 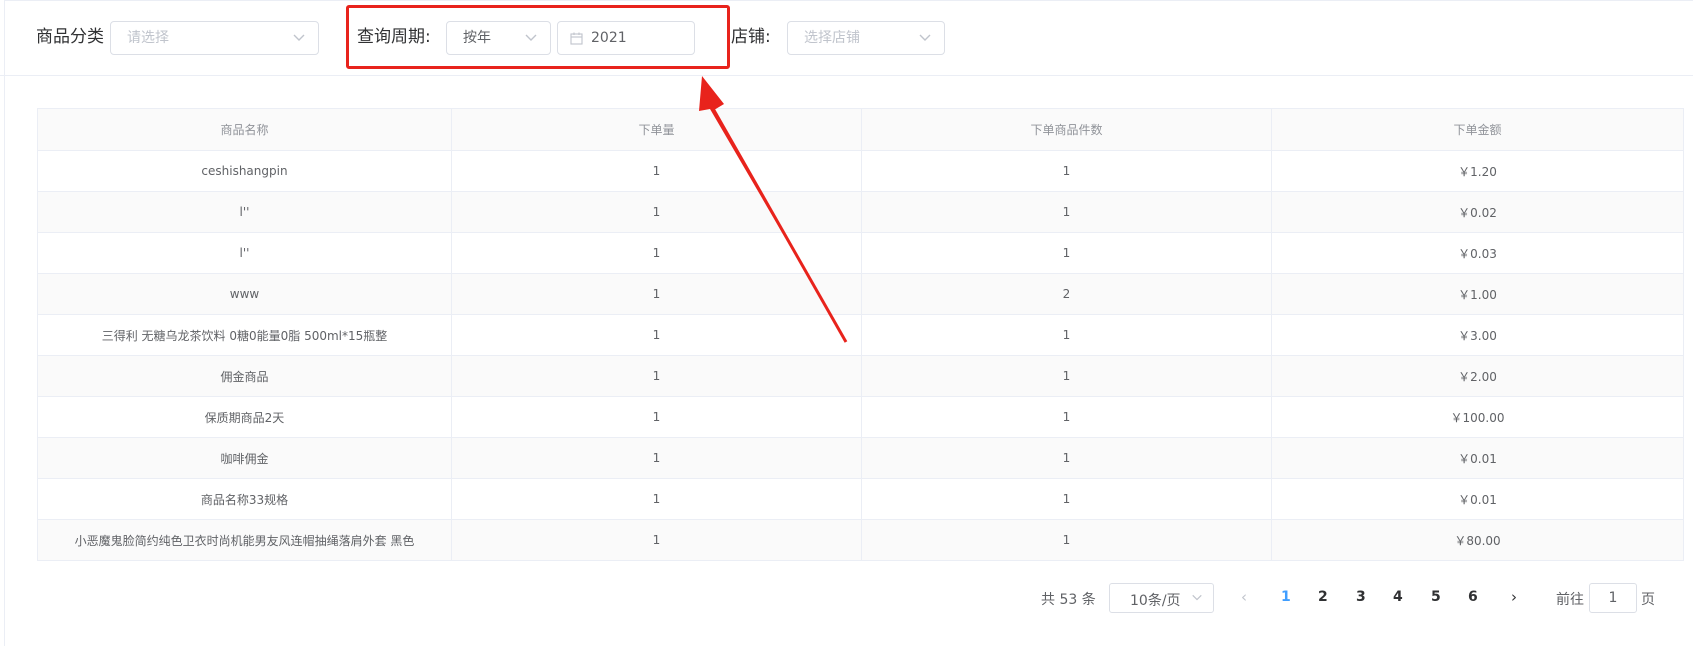 I want to click on table-row: 咖啡佣金 1 1 ￥0.01, so click(x=860, y=458).